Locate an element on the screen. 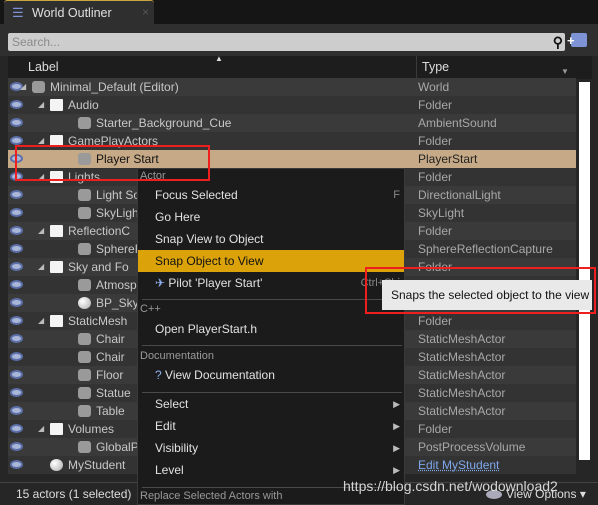 This screenshot has height=505, width=598. row-type: PlayerStart is located at coordinates (448, 159).